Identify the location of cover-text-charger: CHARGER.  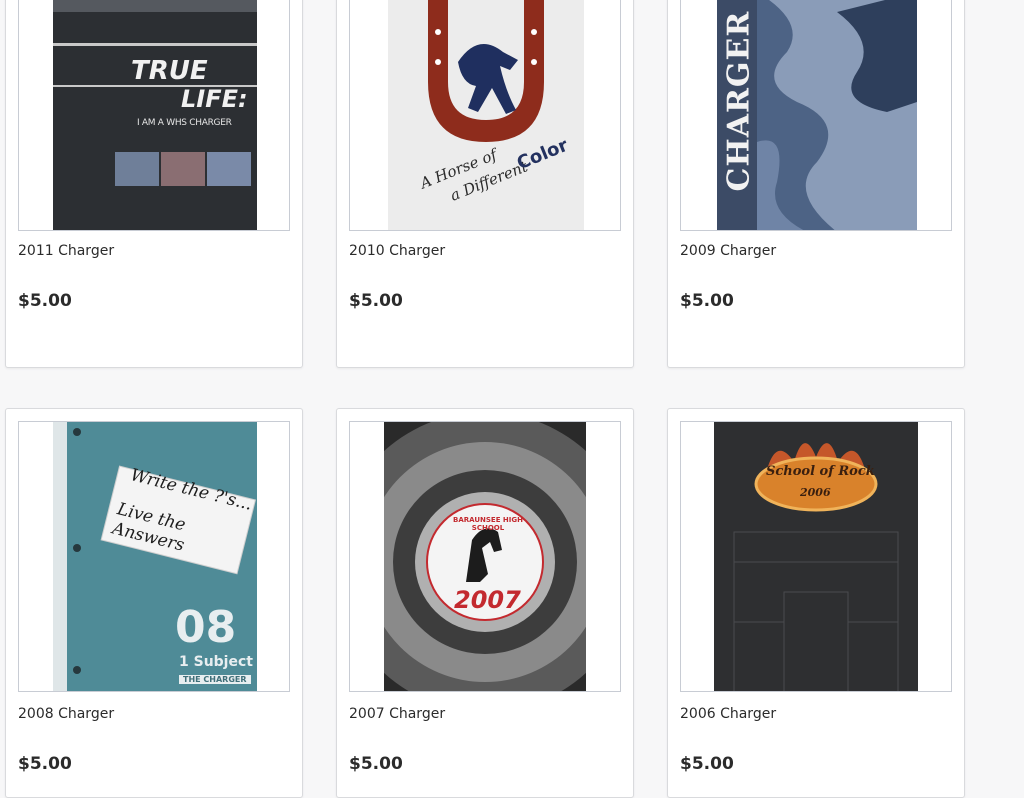
(739, 101).